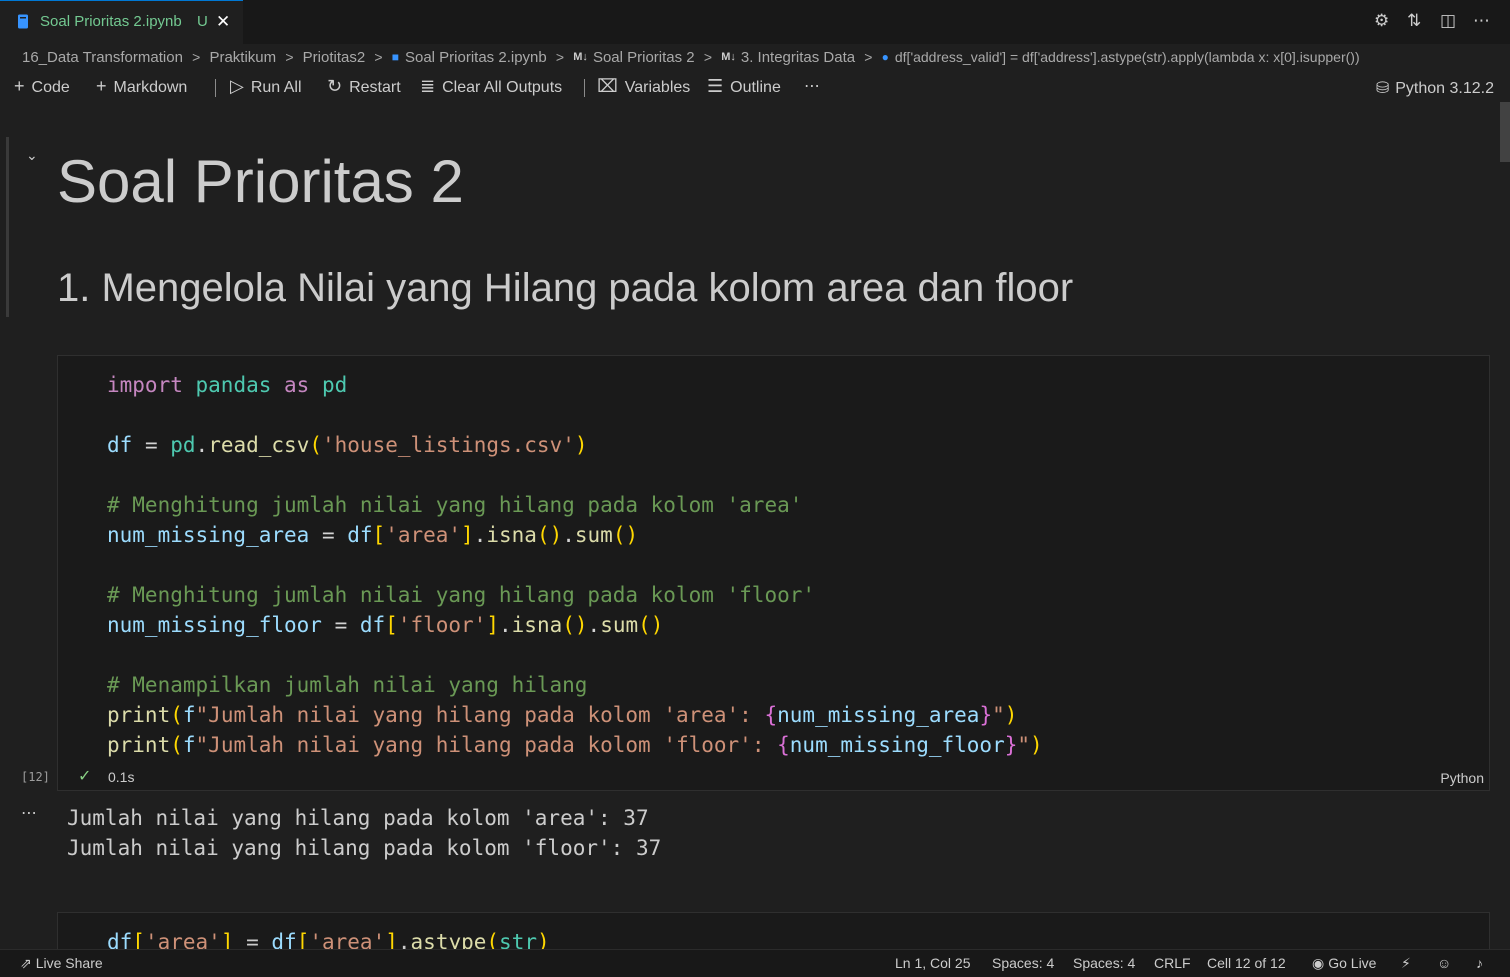  What do you see at coordinates (237, 86) in the screenshot?
I see `run-all-icon: ▷` at bounding box center [237, 86].